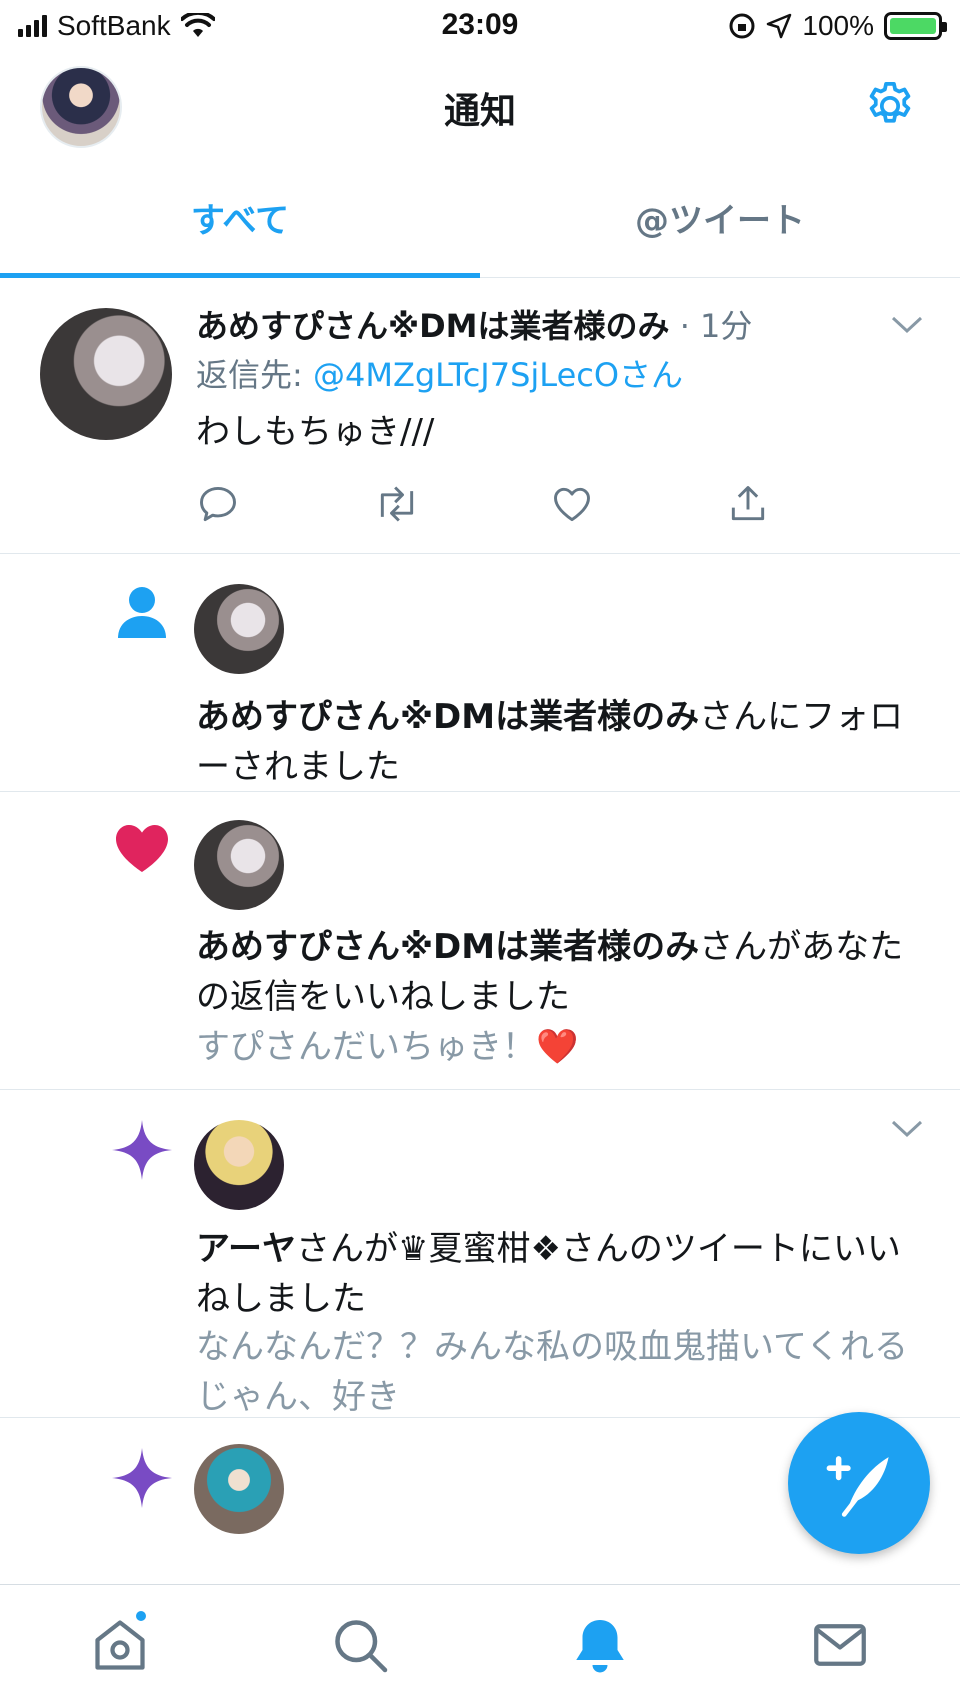  Describe the element at coordinates (840, 1645) in the screenshot. I see `messages-icon` at that location.